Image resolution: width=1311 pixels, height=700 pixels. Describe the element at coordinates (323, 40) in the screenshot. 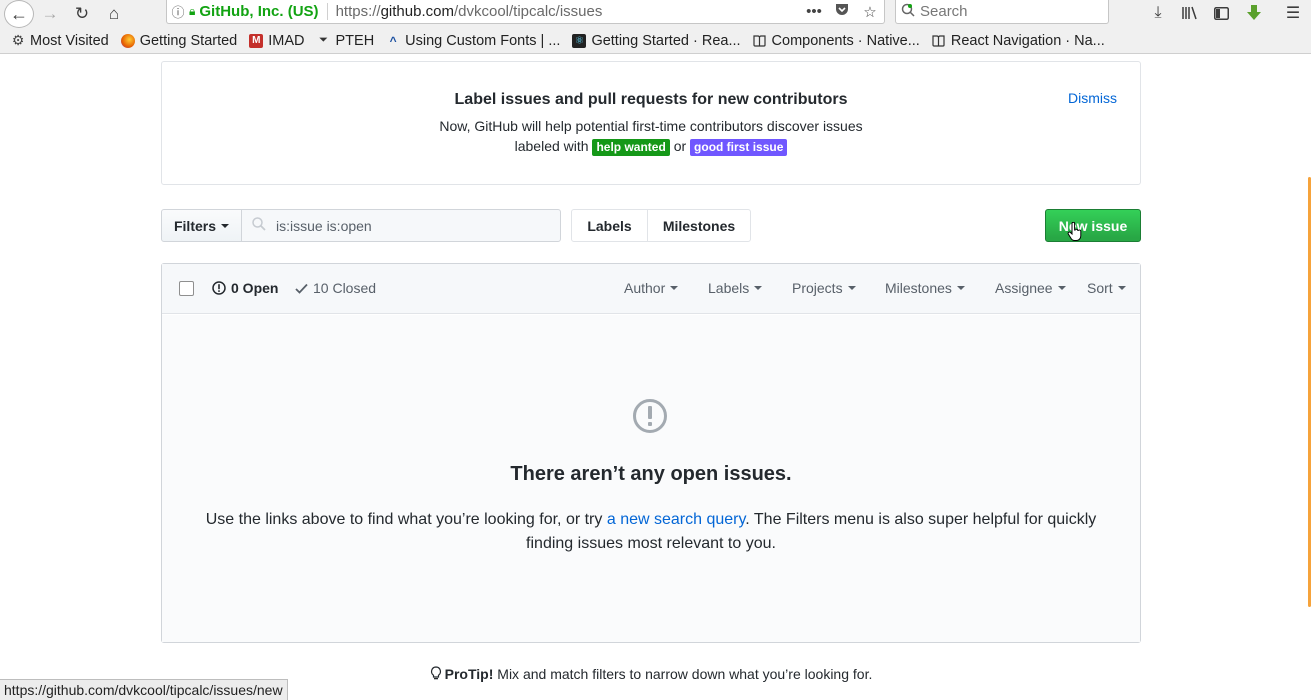

I see `pteh-icon: ⏷` at that location.